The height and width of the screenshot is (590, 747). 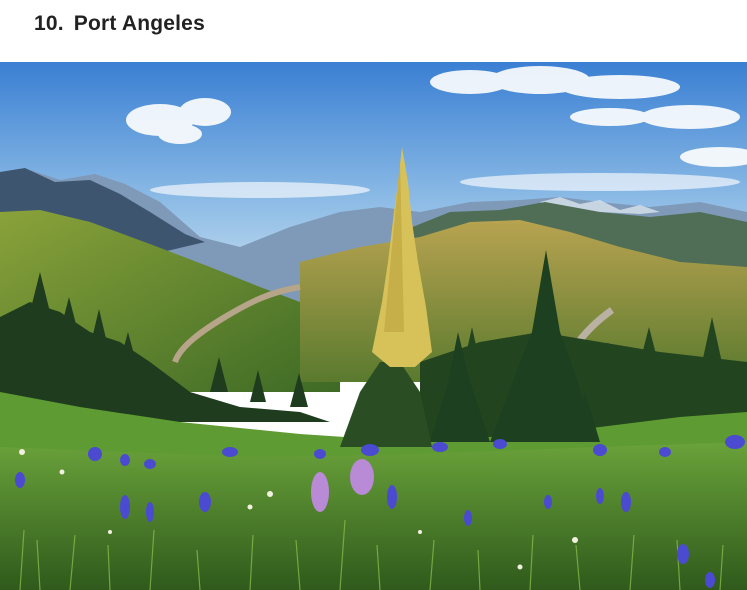 I want to click on article-title: 10. Port Angeles, so click(x=119, y=24).